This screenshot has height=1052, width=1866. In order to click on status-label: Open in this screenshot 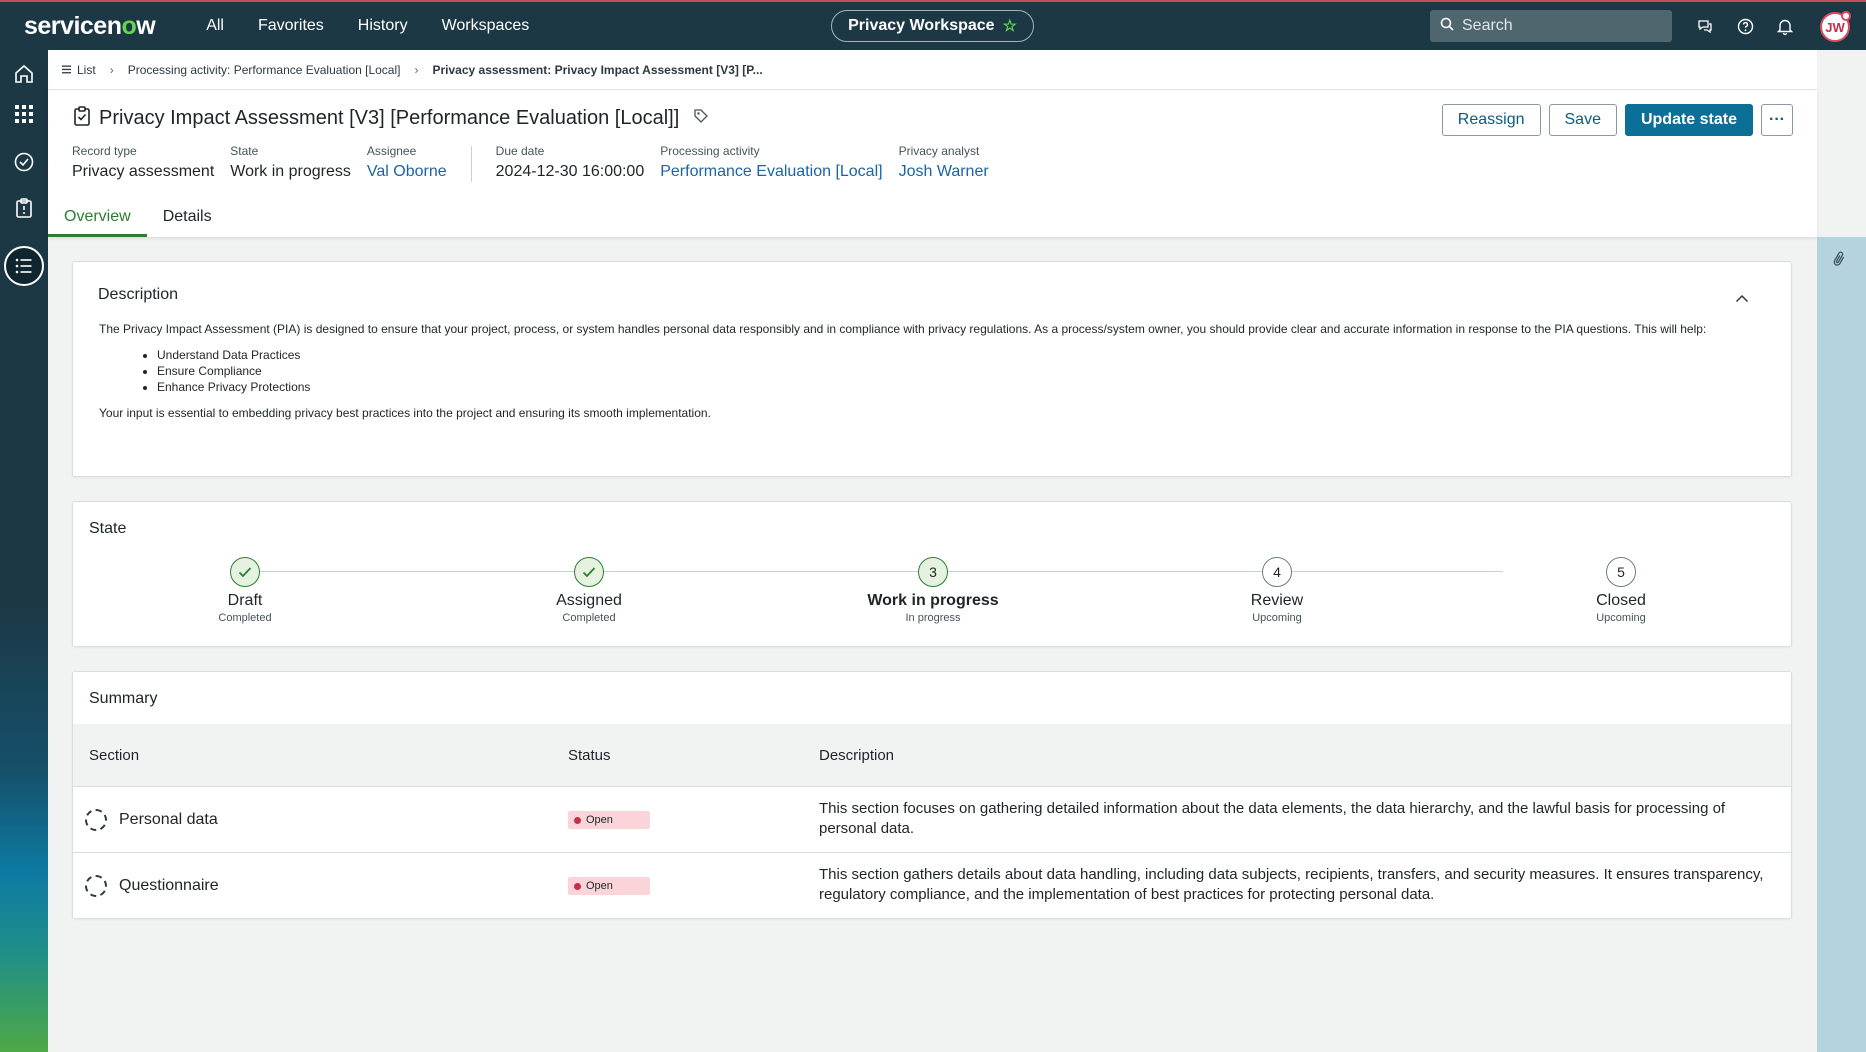, I will do `click(599, 886)`.